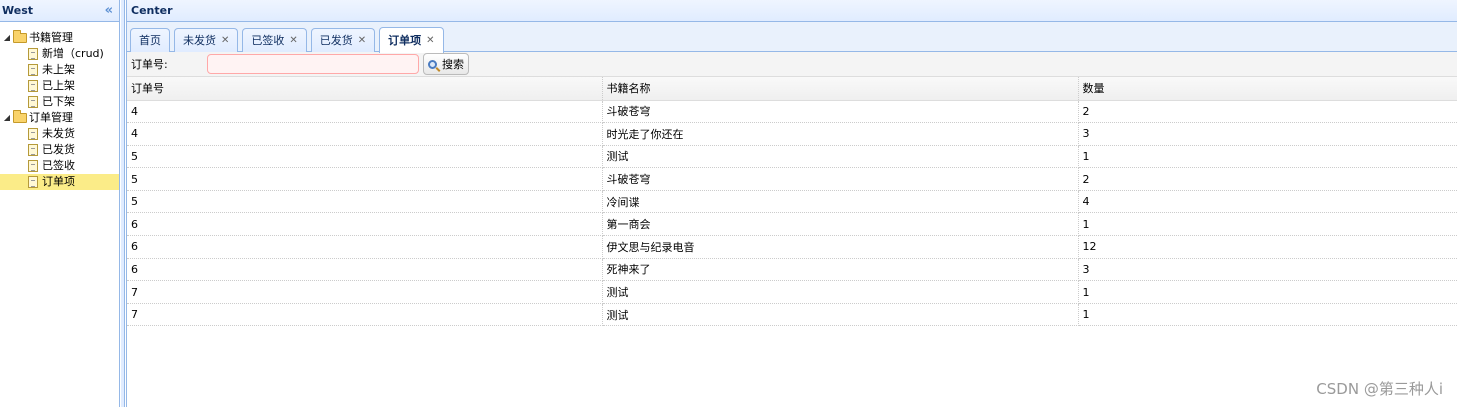 Image resolution: width=1457 pixels, height=407 pixels. I want to click on collapse-left-icon: «, so click(109, 11).